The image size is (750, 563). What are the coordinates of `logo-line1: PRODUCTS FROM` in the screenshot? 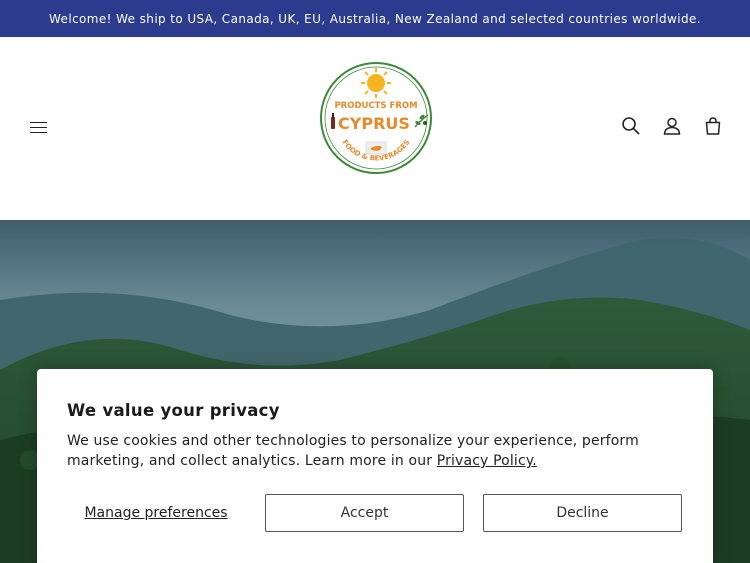 It's located at (375, 106).